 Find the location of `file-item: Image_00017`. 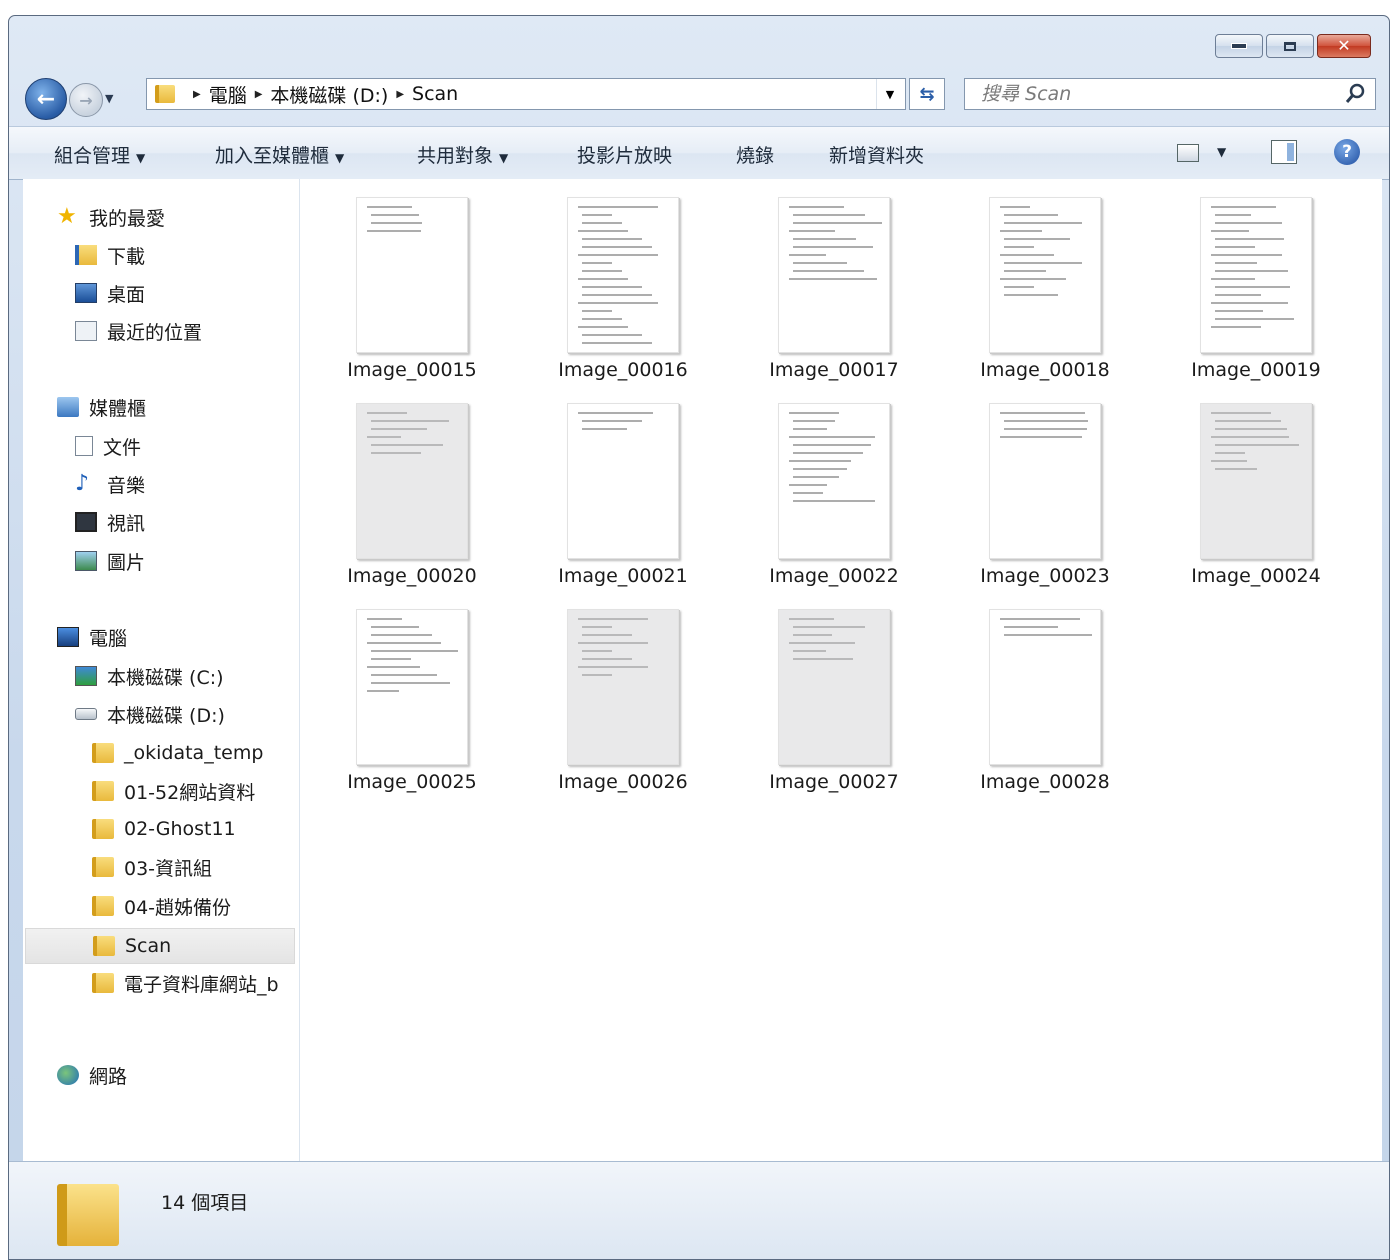

file-item: Image_00017 is located at coordinates (828, 297).